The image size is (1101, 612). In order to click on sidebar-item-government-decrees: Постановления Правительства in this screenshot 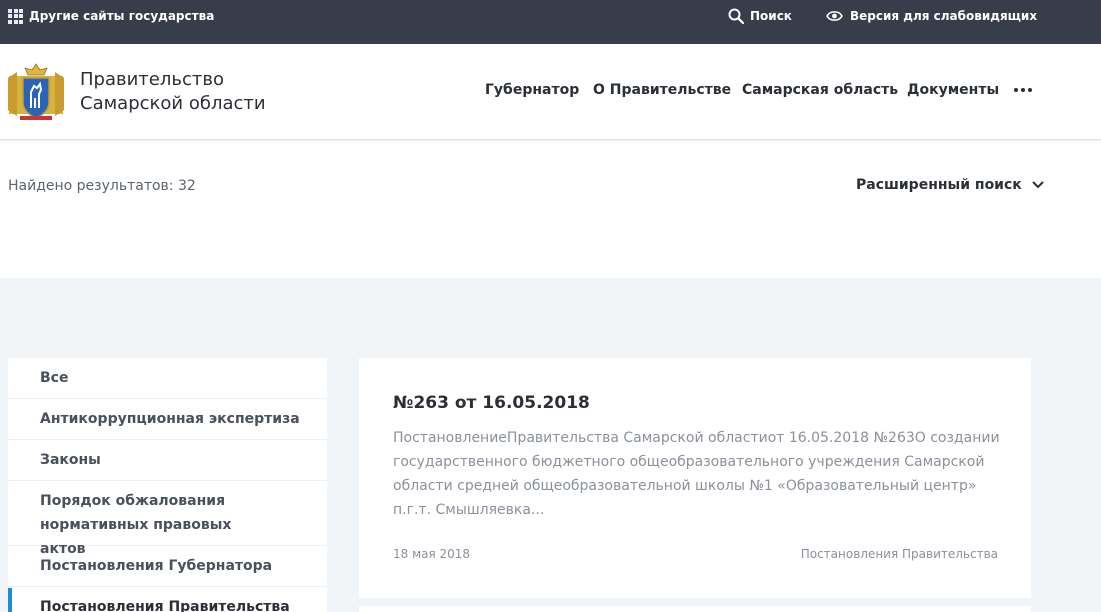, I will do `click(167, 600)`.